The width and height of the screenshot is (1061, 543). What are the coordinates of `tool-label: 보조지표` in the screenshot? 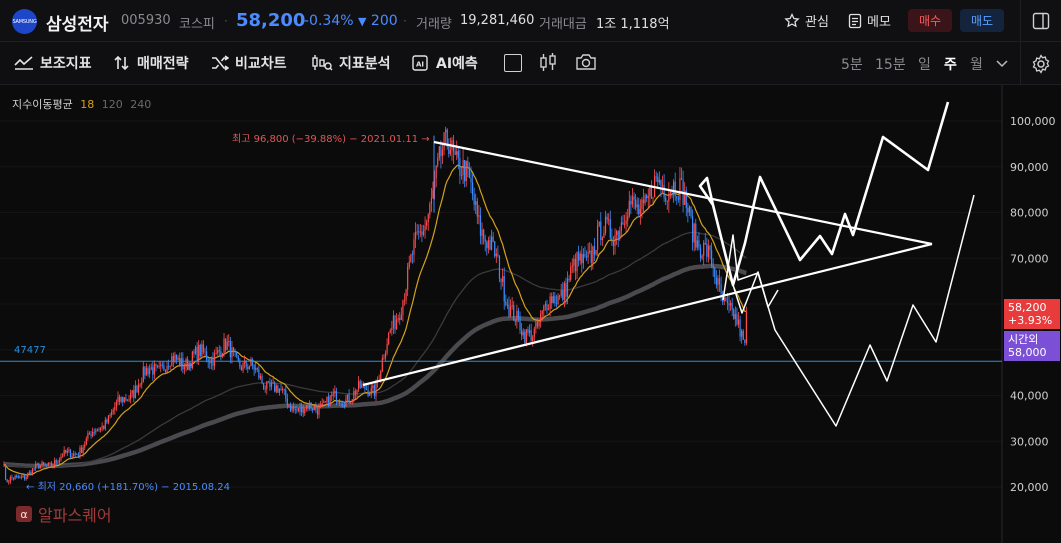 It's located at (66, 64).